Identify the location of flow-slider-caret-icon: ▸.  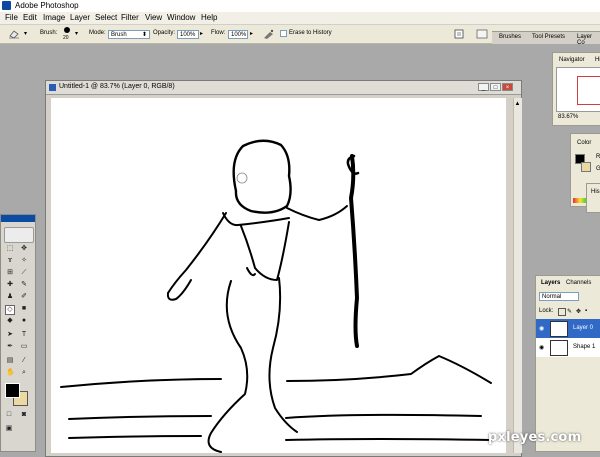
(251, 33).